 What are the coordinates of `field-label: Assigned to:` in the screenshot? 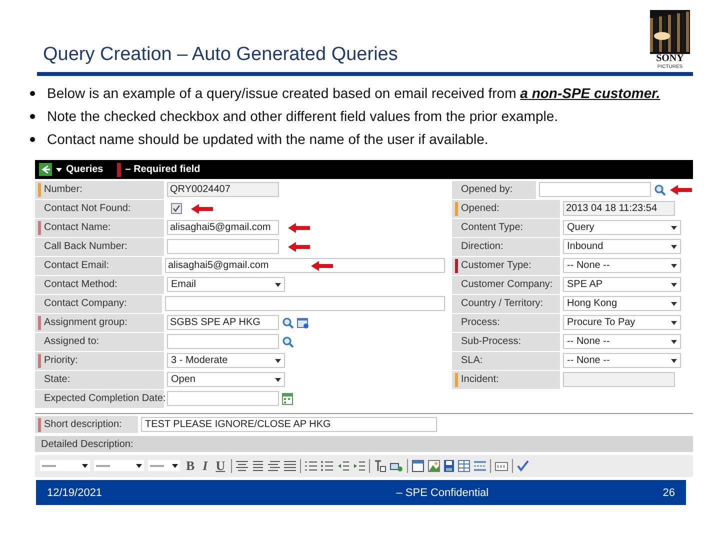 It's located at (72, 342).